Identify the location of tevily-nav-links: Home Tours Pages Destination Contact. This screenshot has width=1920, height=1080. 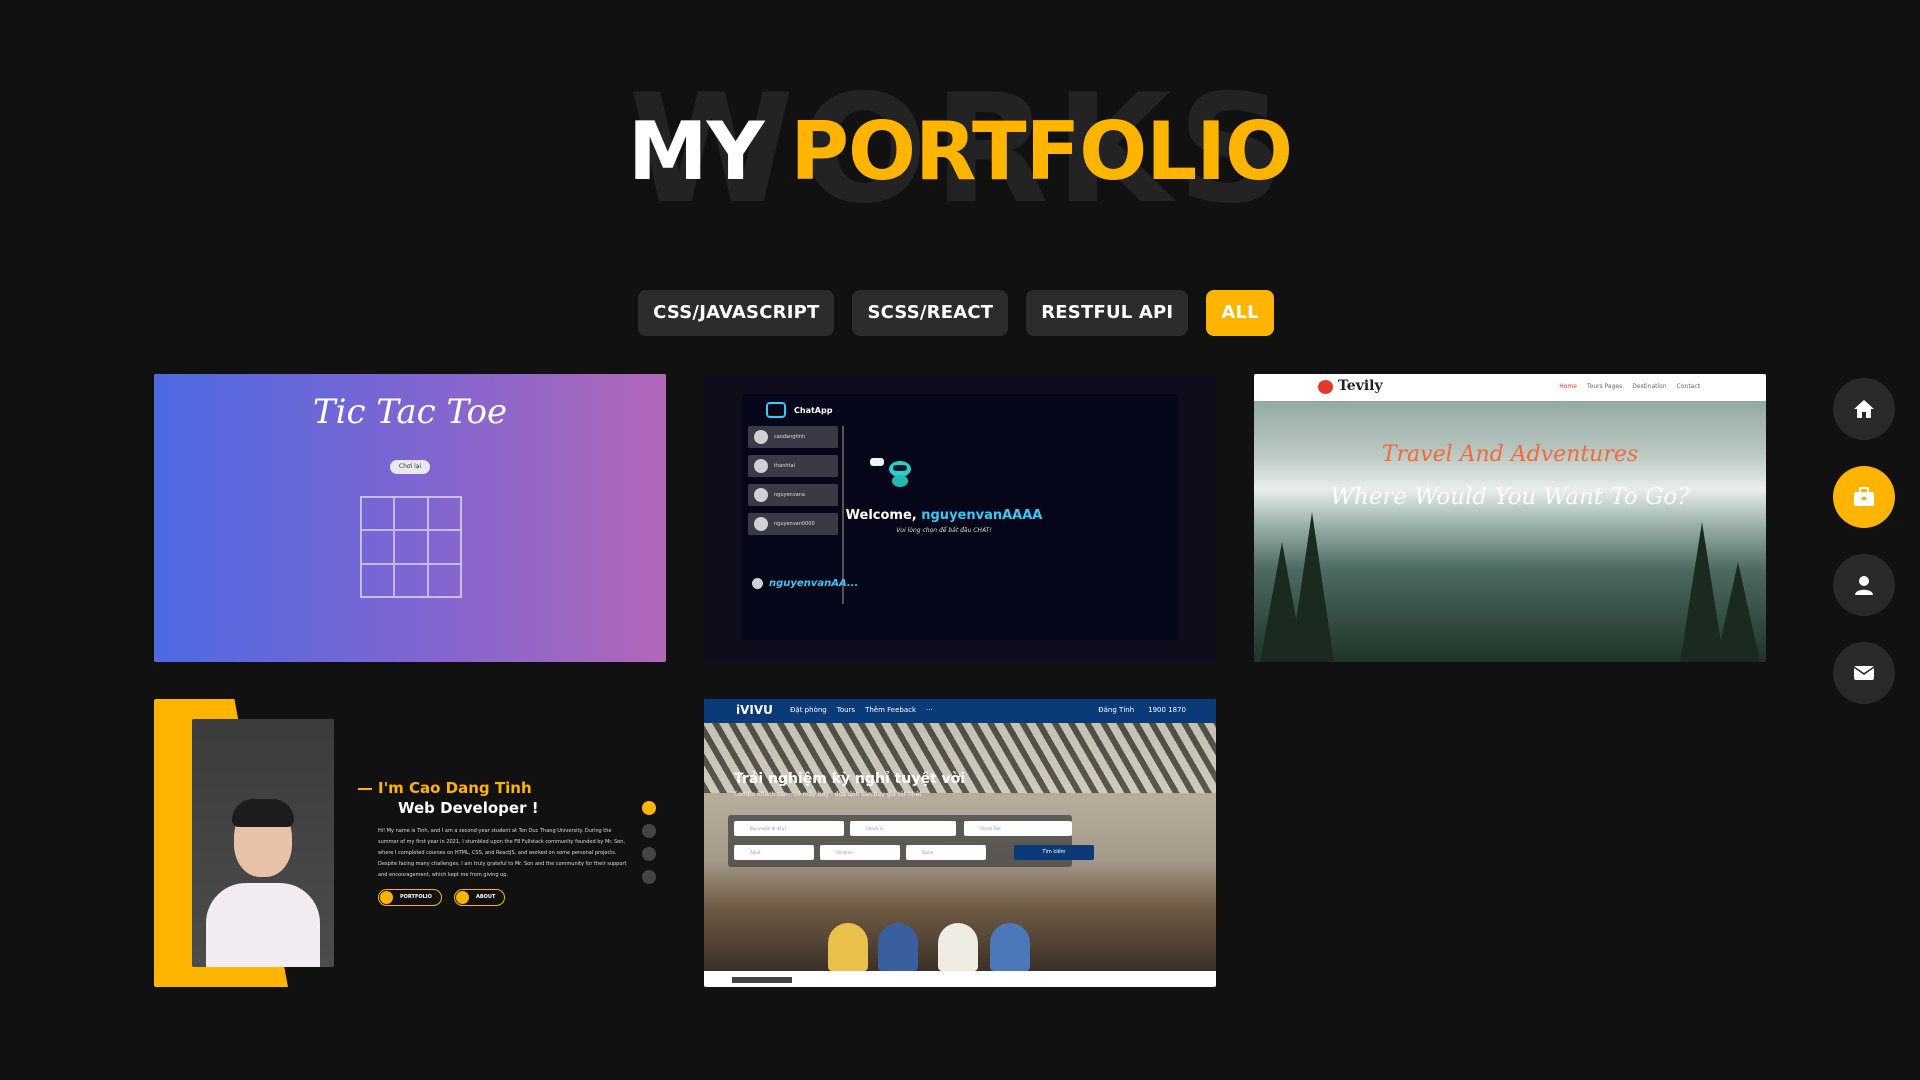
(1629, 386).